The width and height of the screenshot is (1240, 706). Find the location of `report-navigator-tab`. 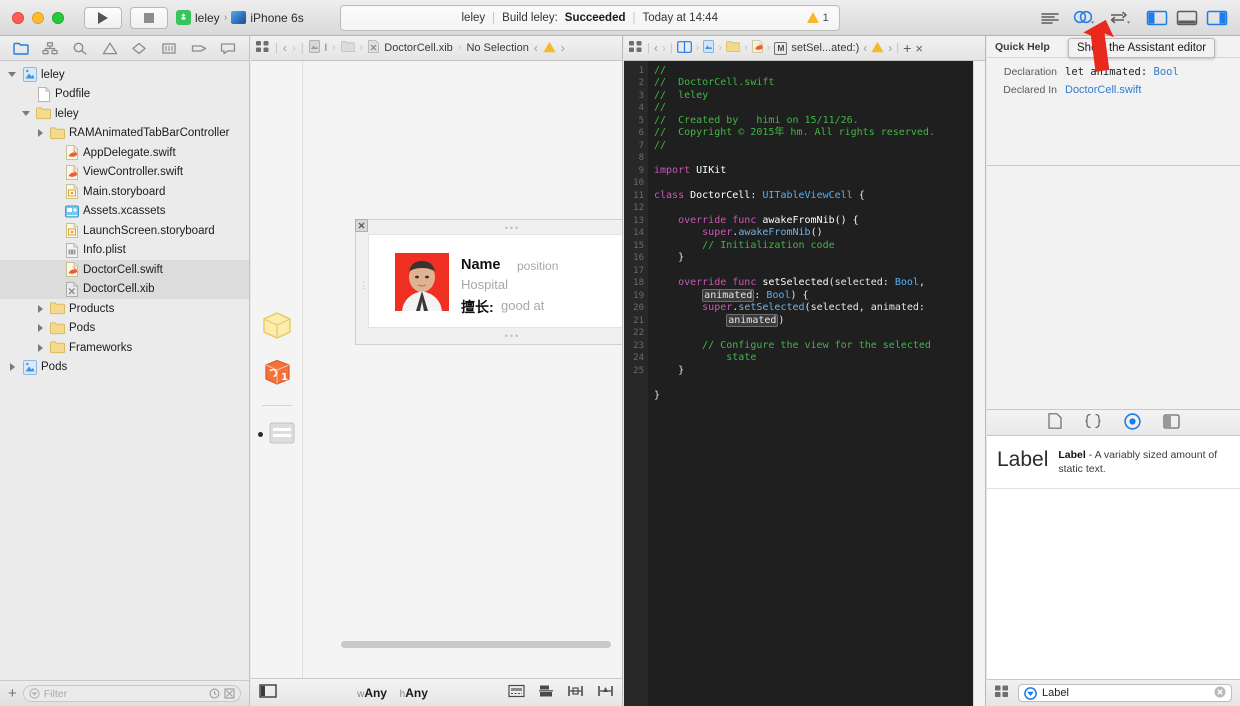

report-navigator-tab is located at coordinates (228, 48).